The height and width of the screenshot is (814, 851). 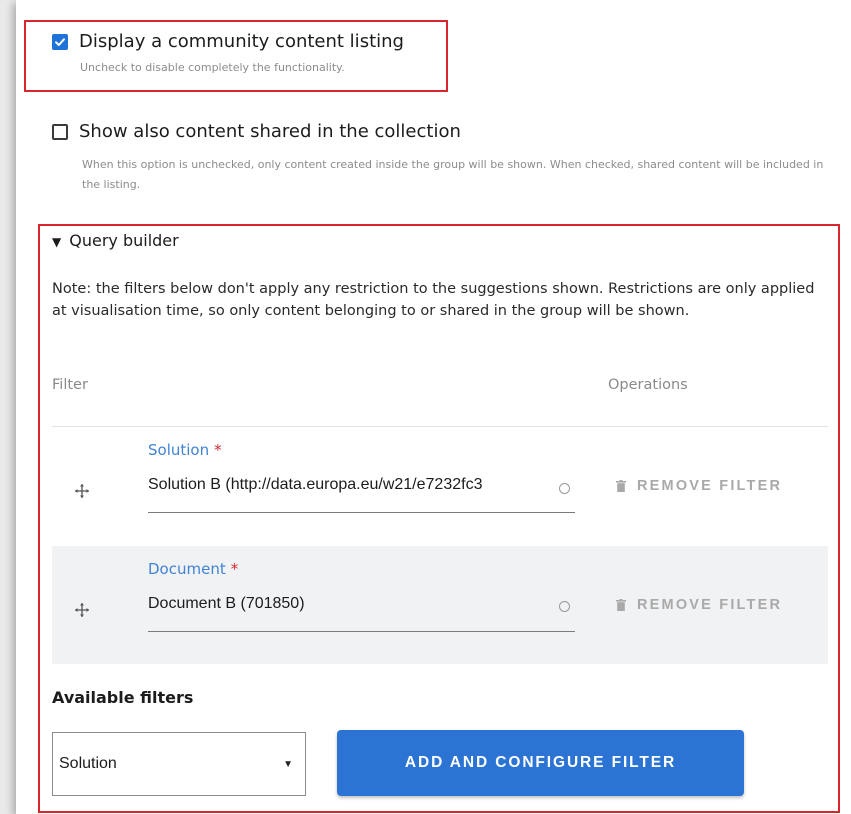 What do you see at coordinates (179, 764) in the screenshot?
I see `filter-type-select: Solution ▼` at bounding box center [179, 764].